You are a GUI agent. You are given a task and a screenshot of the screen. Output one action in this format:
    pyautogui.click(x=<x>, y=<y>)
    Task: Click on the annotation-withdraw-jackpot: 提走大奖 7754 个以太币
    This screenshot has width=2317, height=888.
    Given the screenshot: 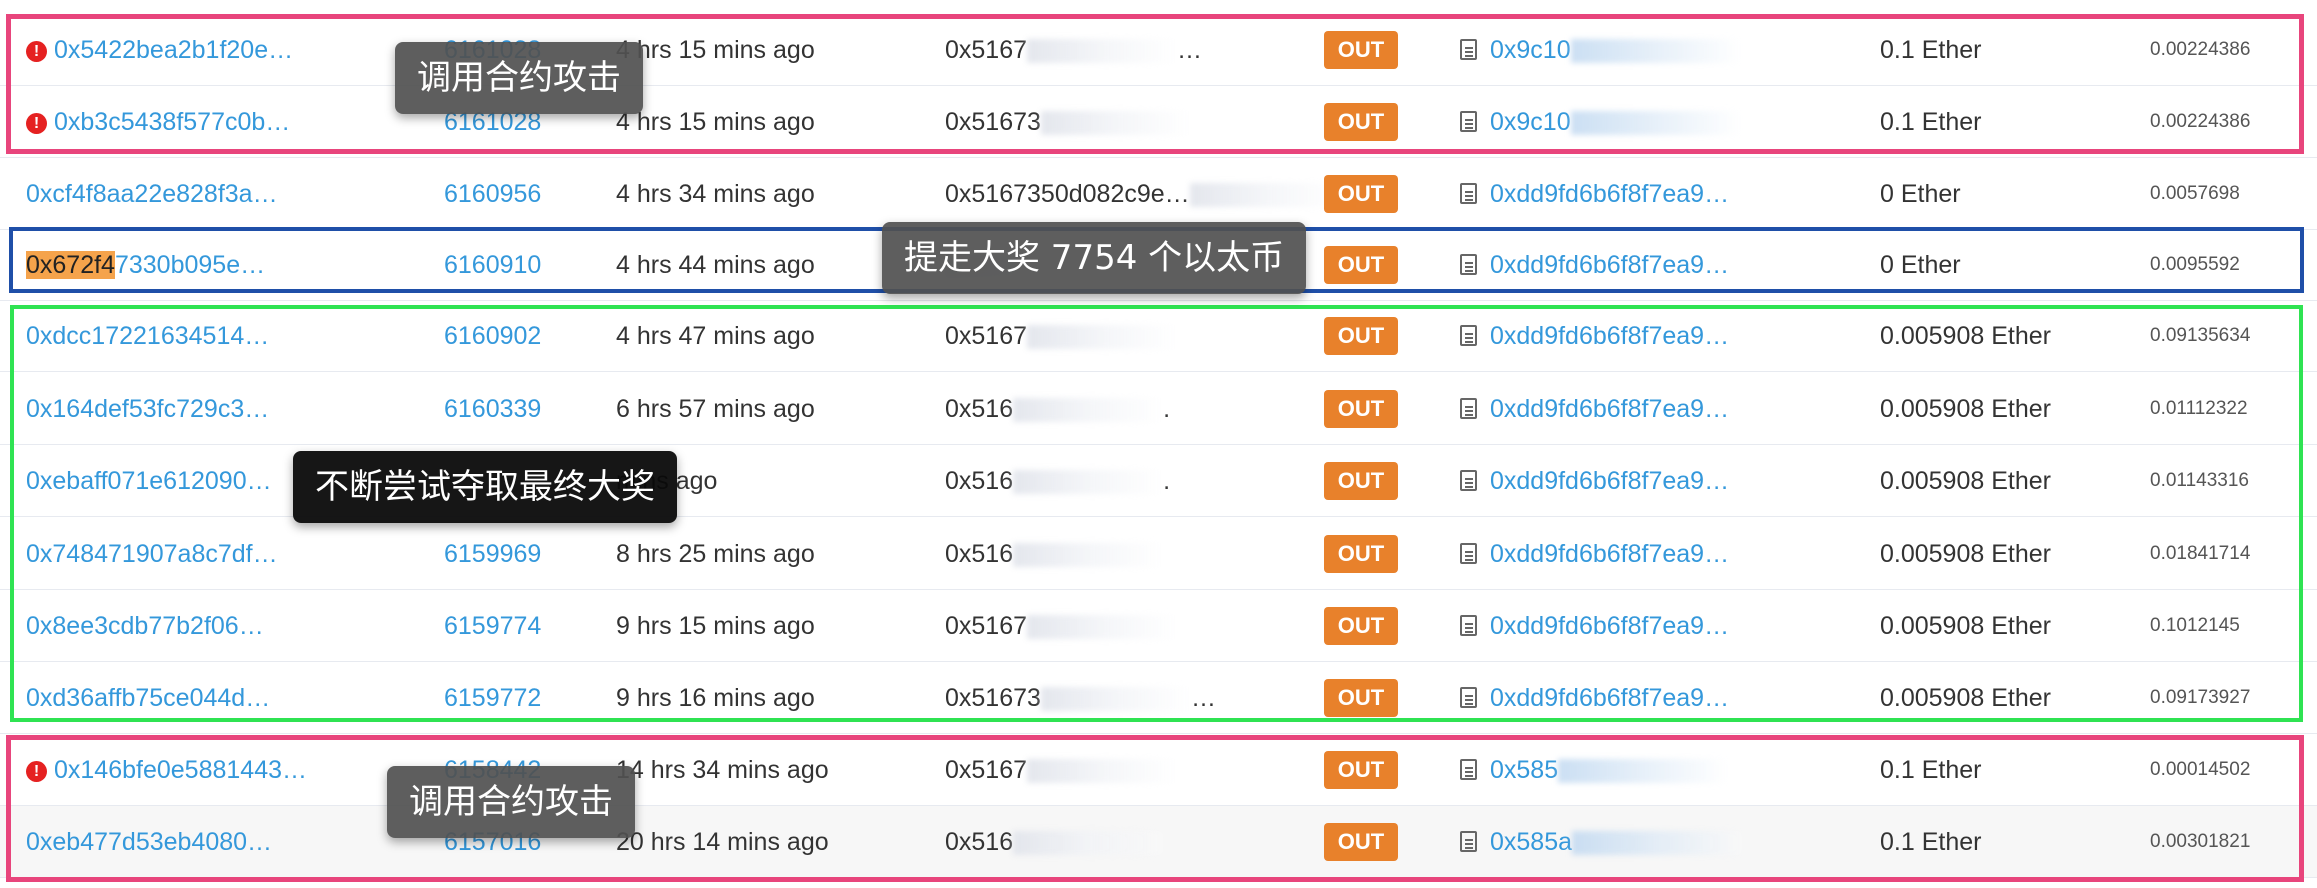 What is the action you would take?
    pyautogui.click(x=1094, y=258)
    